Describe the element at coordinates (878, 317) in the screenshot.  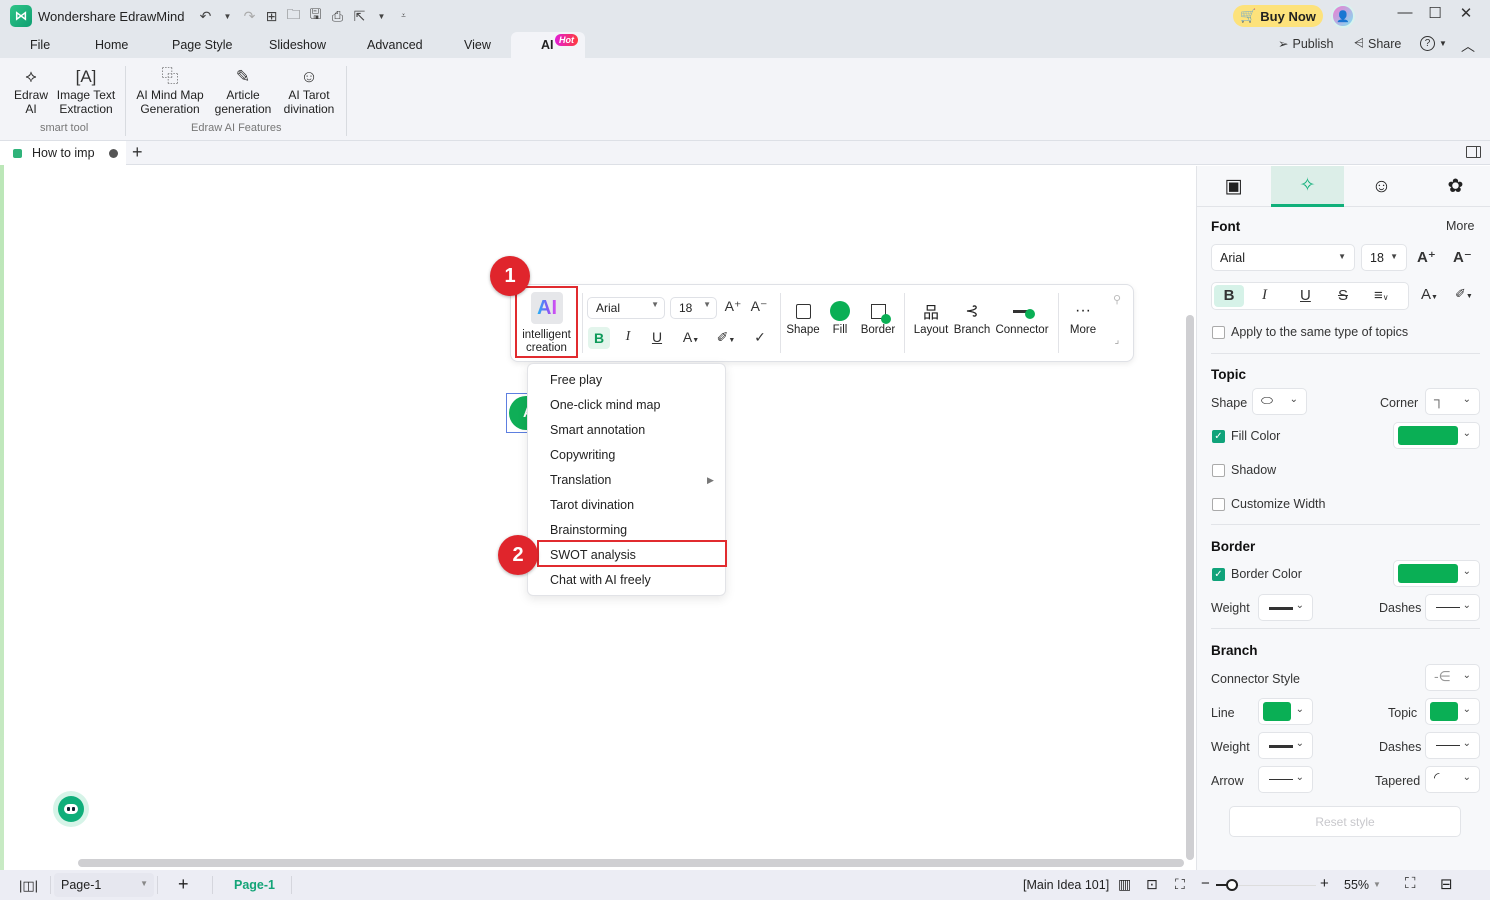
I see `border-tool: Border` at that location.